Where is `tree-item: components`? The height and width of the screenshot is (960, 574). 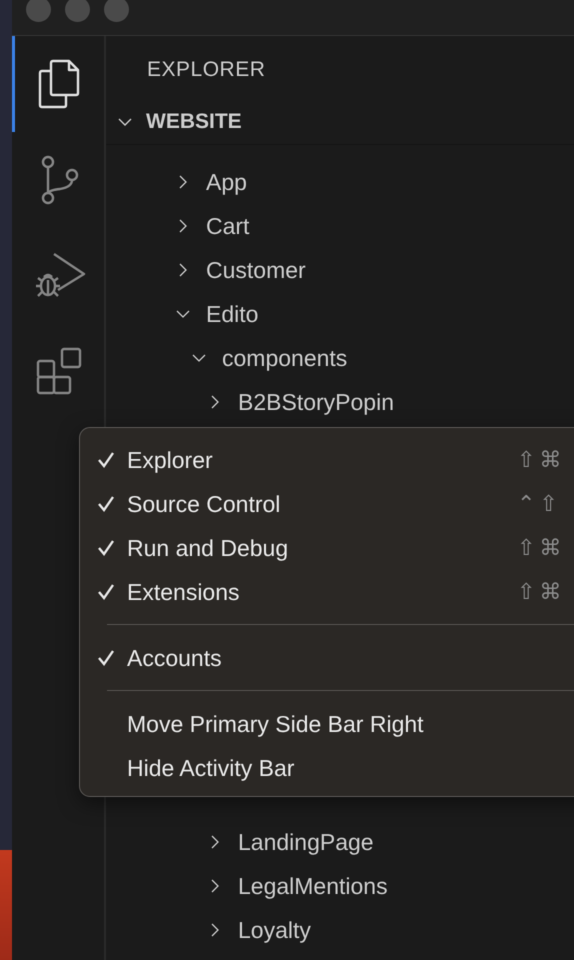
tree-item: components is located at coordinates (340, 358).